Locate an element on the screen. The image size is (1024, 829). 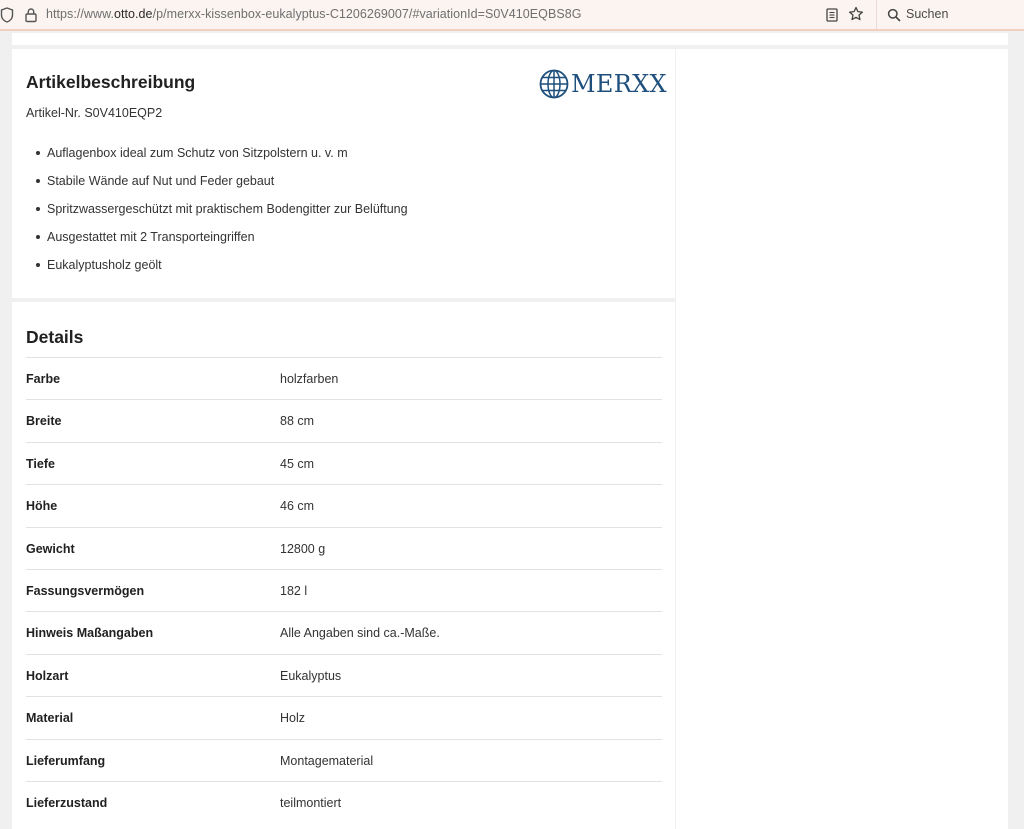
row-value: 45 cm is located at coordinates (297, 463).